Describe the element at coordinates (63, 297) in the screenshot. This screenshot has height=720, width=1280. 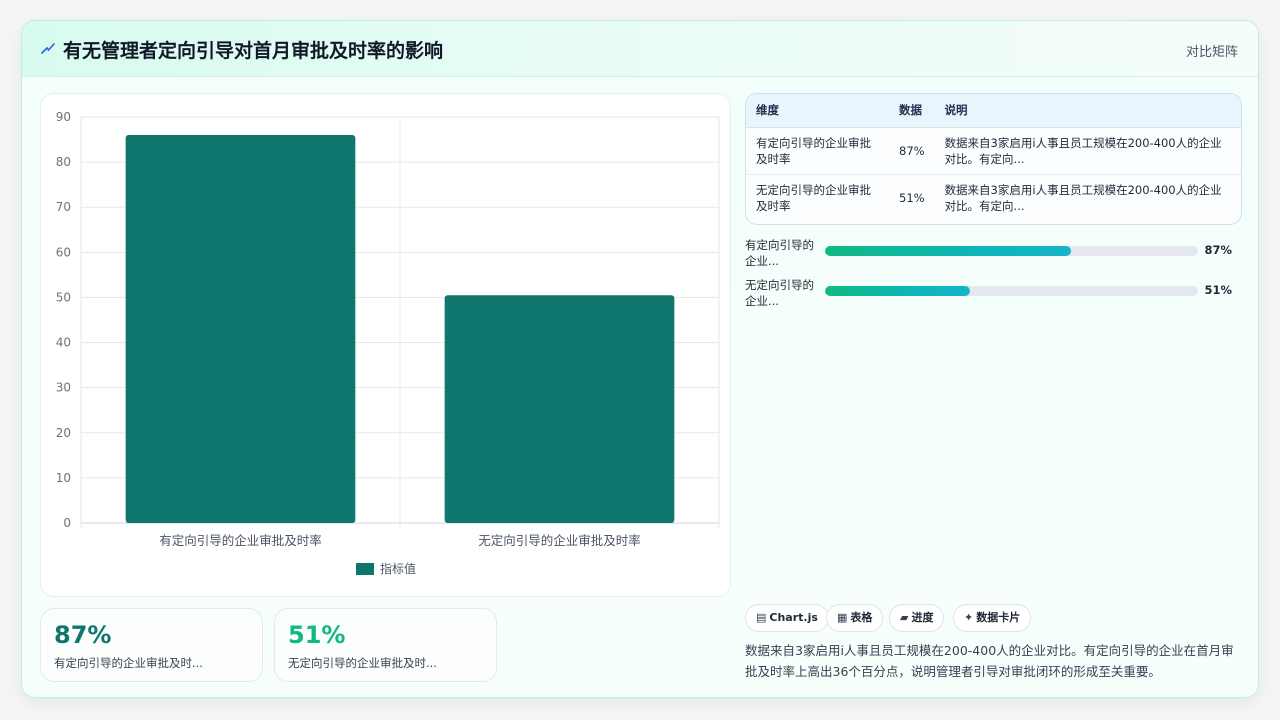
I see `y-tick-label: 50` at that location.